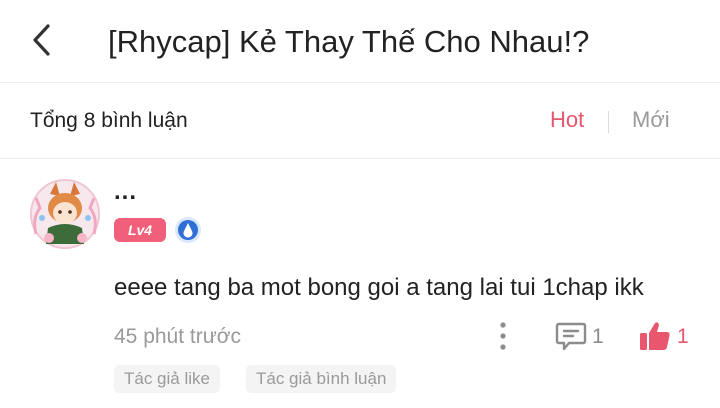  I want to click on like-button, so click(655, 336).